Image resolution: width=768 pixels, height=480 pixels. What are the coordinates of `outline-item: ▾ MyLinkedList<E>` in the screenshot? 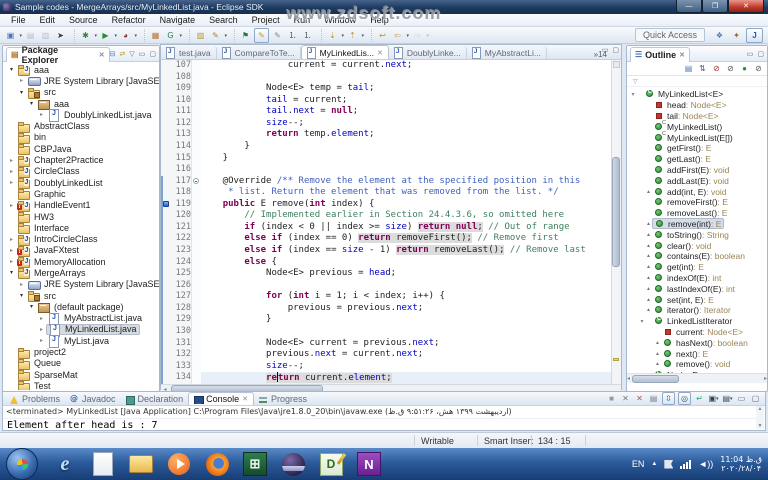 It's located at (697, 94).